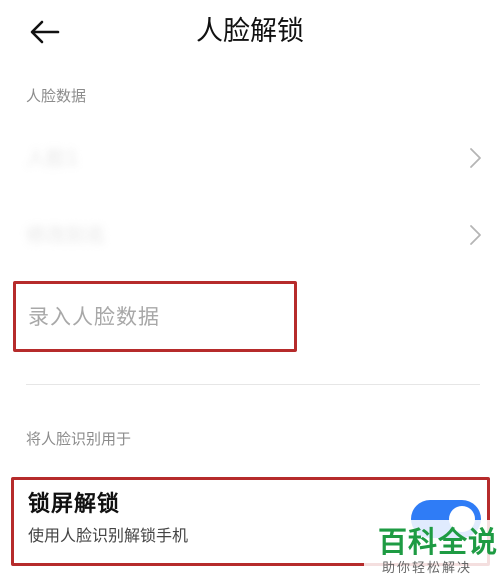 The height and width of the screenshot is (587, 500). Describe the element at coordinates (52, 158) in the screenshot. I see `face-item-label: 人脸1` at that location.